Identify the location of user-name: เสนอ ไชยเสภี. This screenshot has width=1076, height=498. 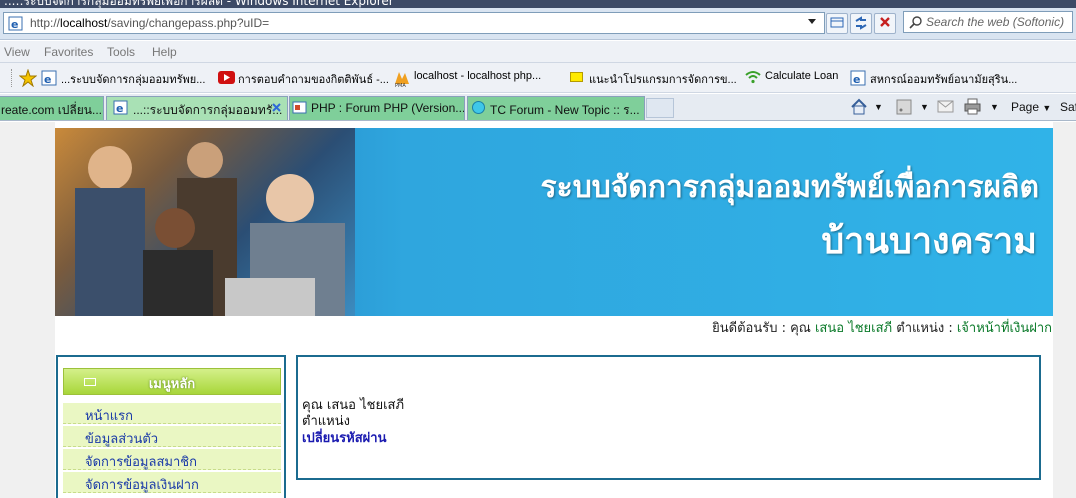
(853, 328).